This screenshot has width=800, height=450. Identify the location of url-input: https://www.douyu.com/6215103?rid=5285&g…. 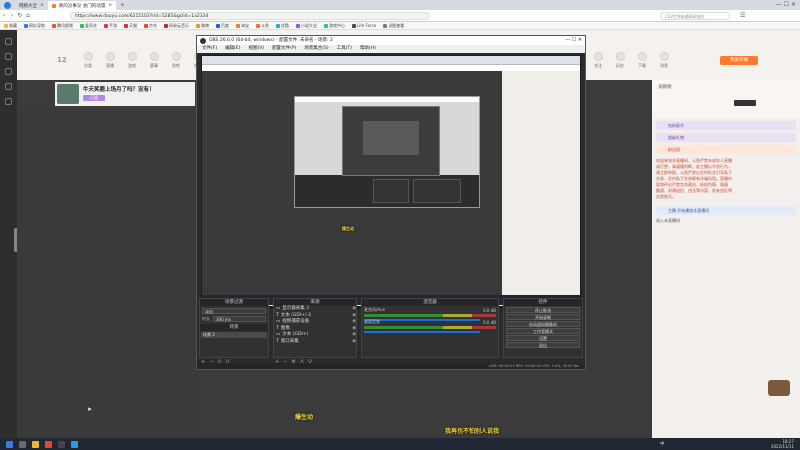
(250, 16).